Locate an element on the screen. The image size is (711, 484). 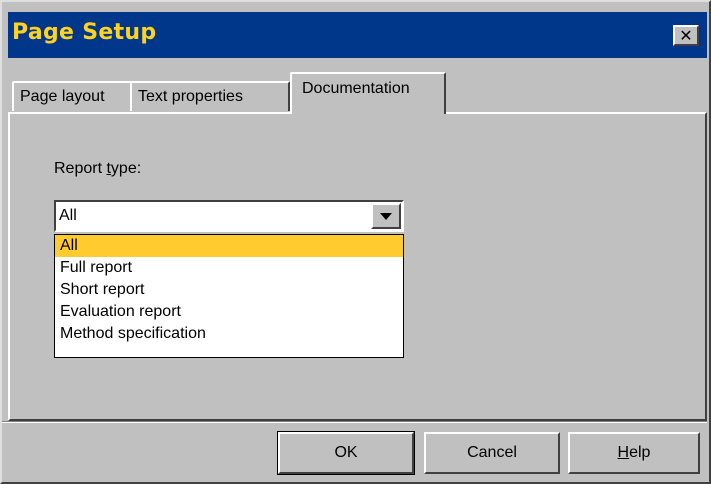
ok-button: OK is located at coordinates (346, 453).